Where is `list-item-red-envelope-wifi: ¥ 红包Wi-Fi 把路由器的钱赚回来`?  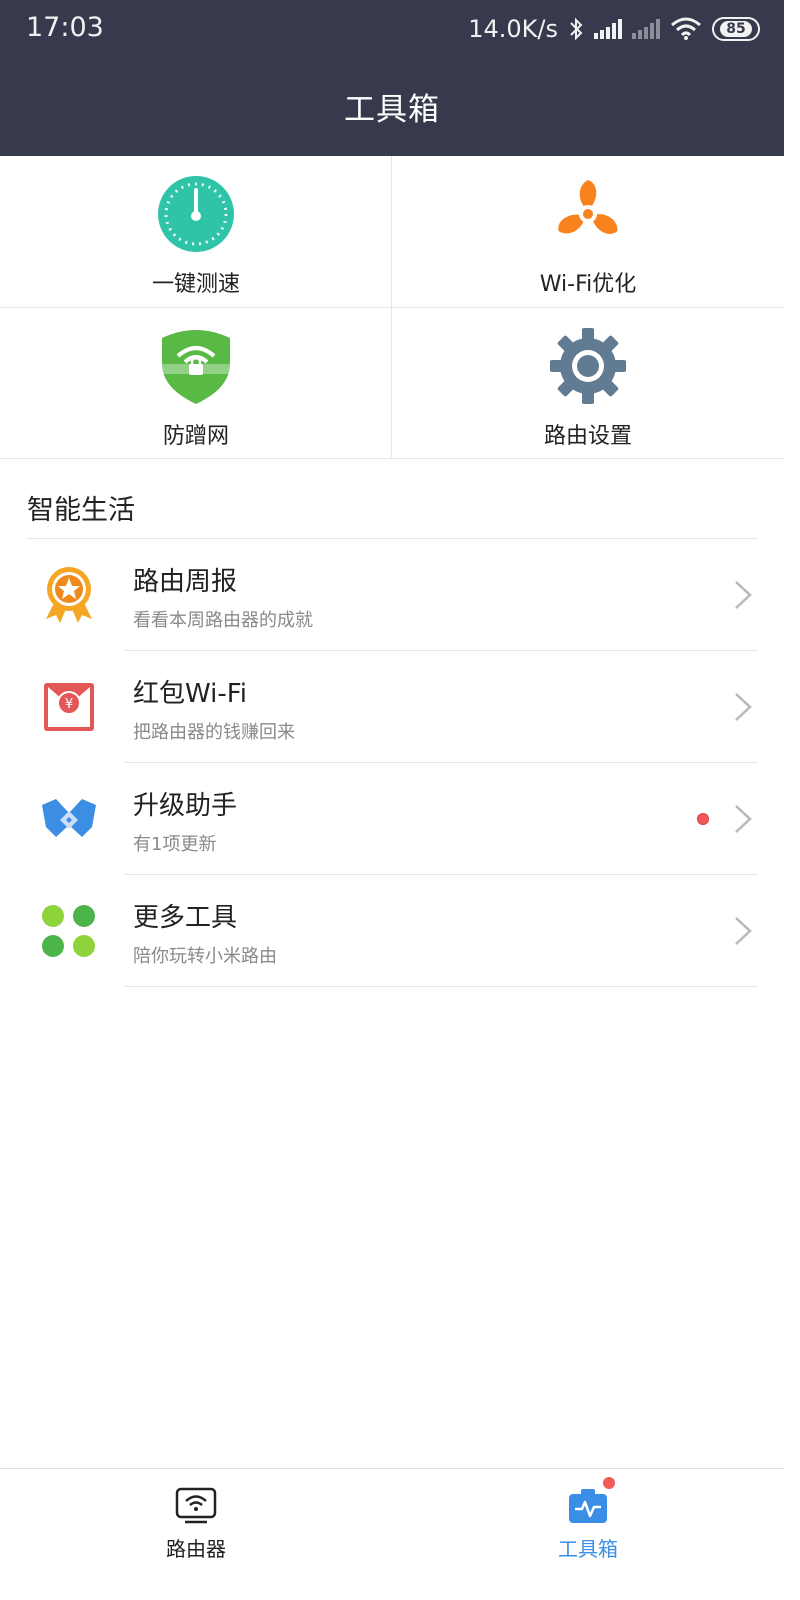
list-item-red-envelope-wifi: ¥ 红包Wi-Fi 把路由器的钱赚回来 is located at coordinates (392, 707).